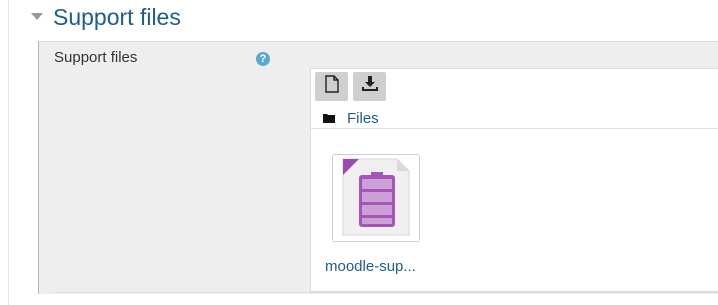 The image size is (718, 305). I want to click on section-header: Support files, so click(106, 17).